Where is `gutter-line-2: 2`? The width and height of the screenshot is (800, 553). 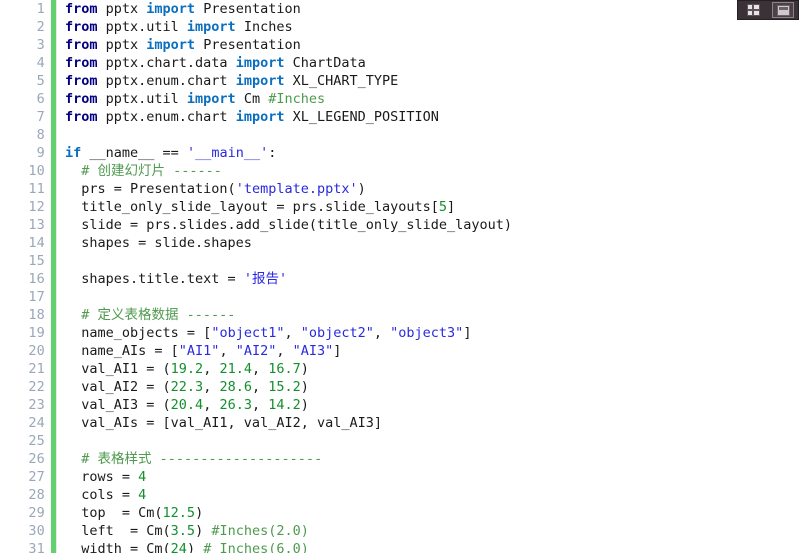
gutter-line-2: 2 is located at coordinates (28, 27).